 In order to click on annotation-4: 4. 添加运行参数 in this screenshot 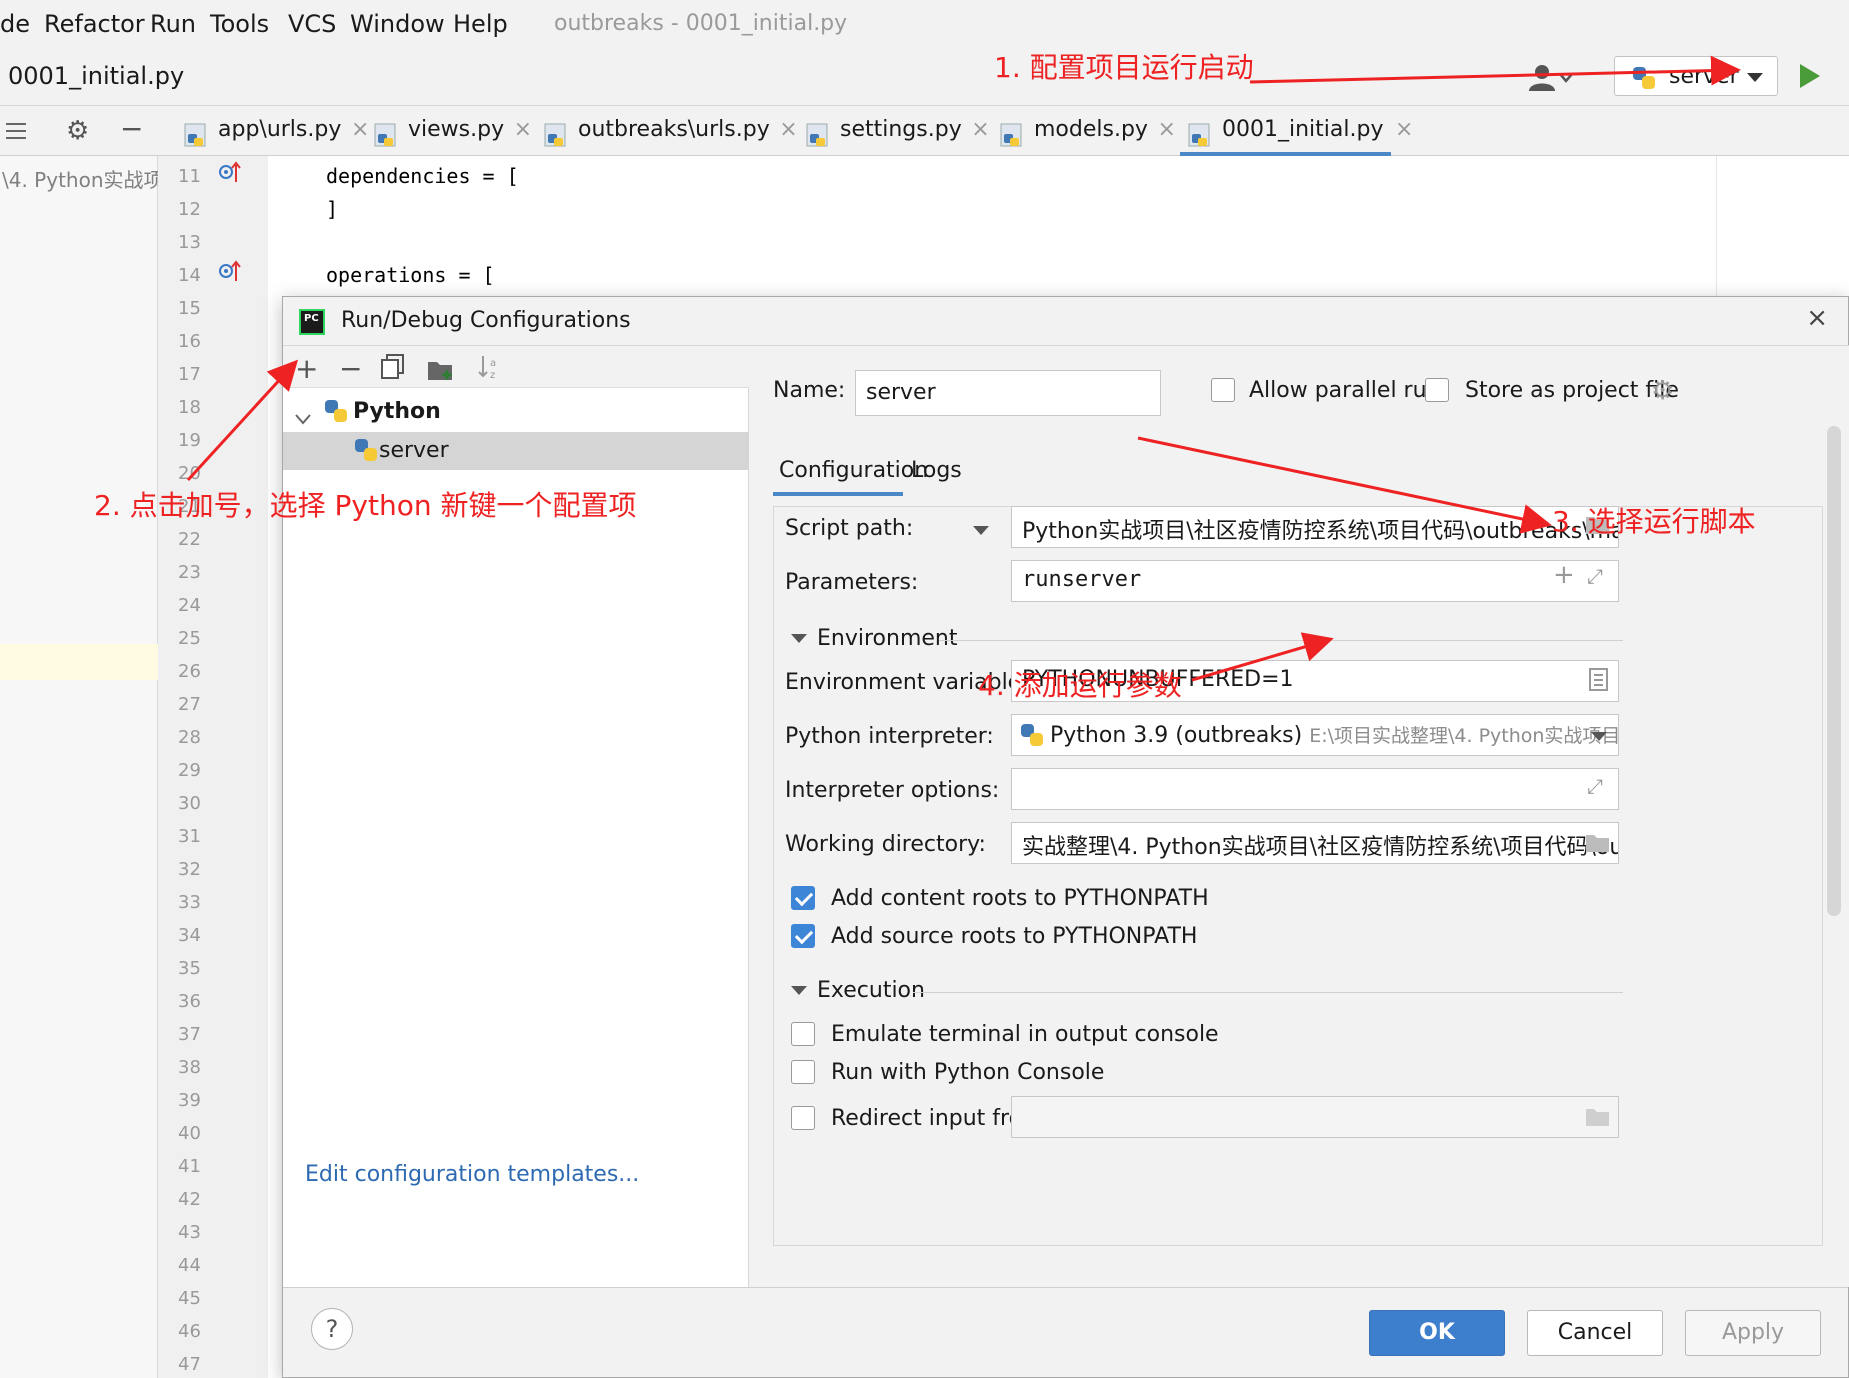, I will do `click(1080, 685)`.